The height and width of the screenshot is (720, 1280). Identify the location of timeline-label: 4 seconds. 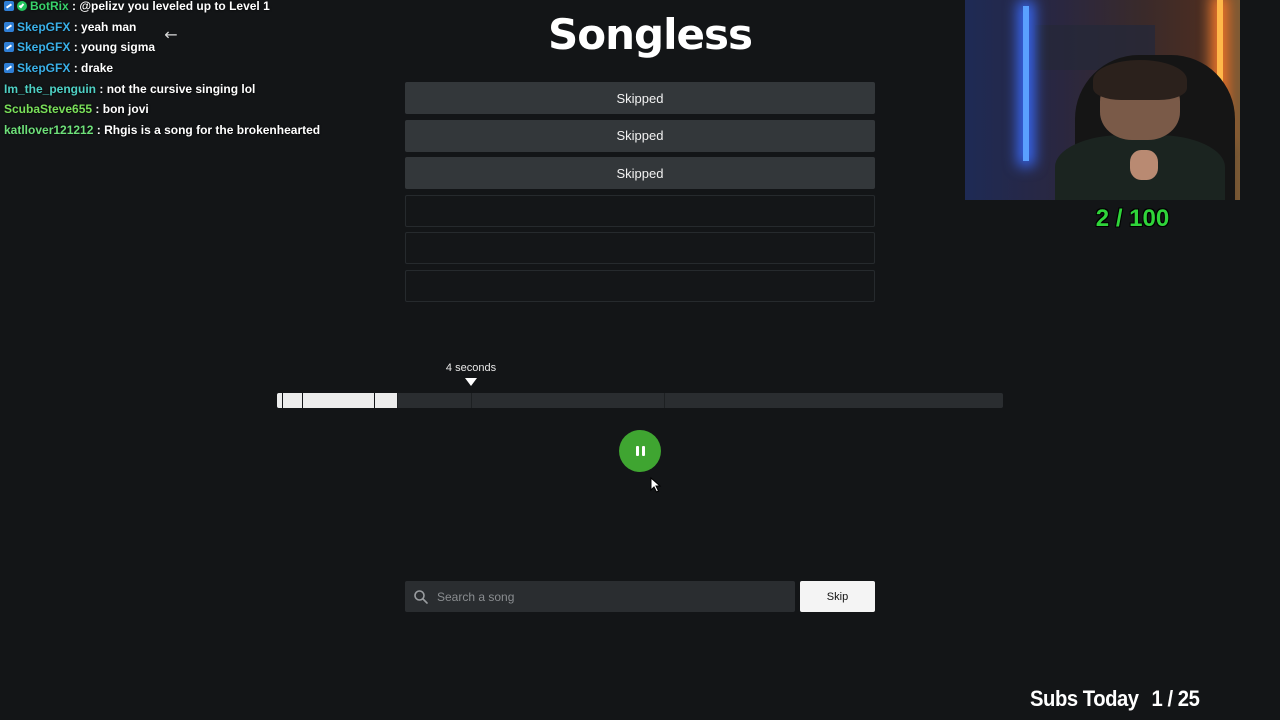
(471, 368).